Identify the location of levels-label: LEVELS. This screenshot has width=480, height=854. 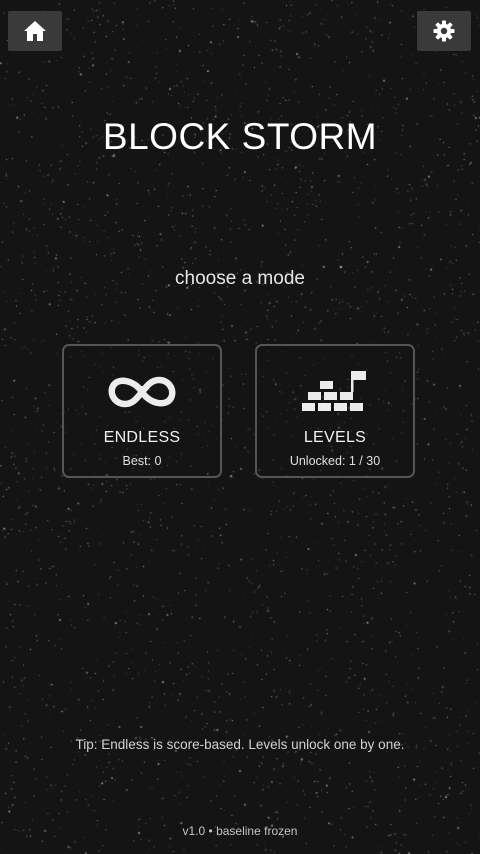
(335, 437).